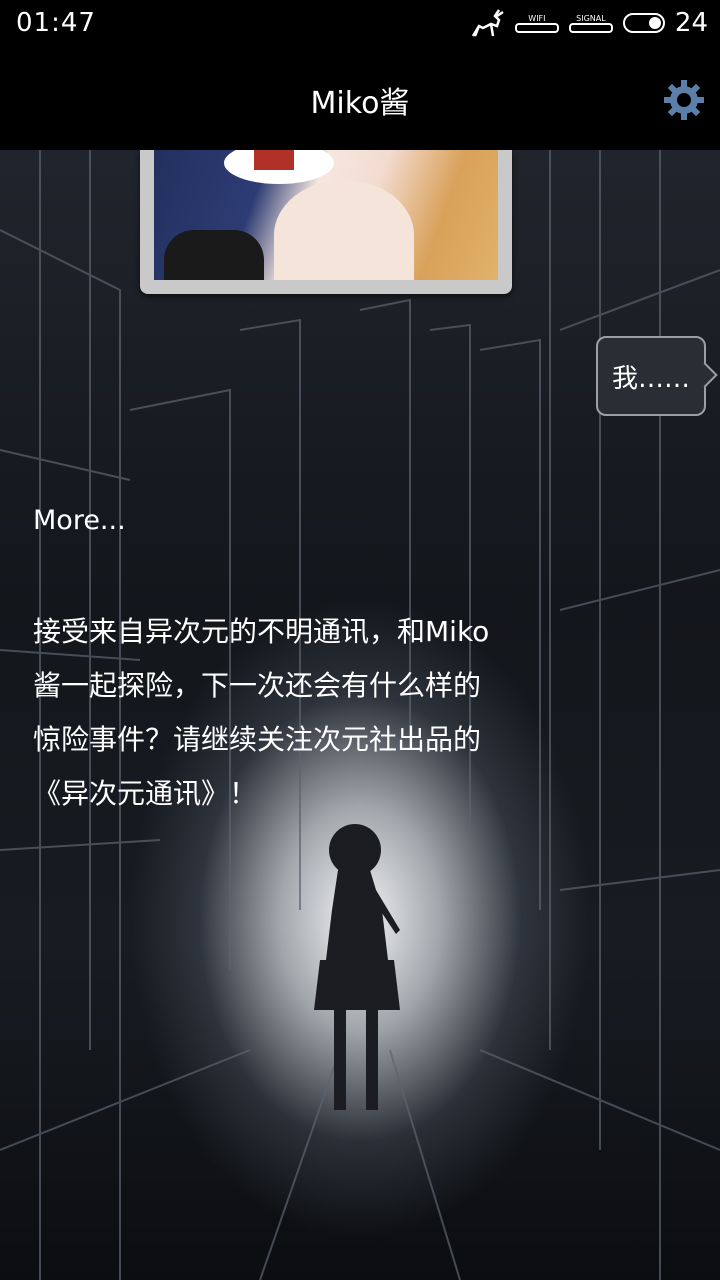 This screenshot has width=720, height=1280. Describe the element at coordinates (357, 967) in the screenshot. I see `girl-silhouette` at that location.